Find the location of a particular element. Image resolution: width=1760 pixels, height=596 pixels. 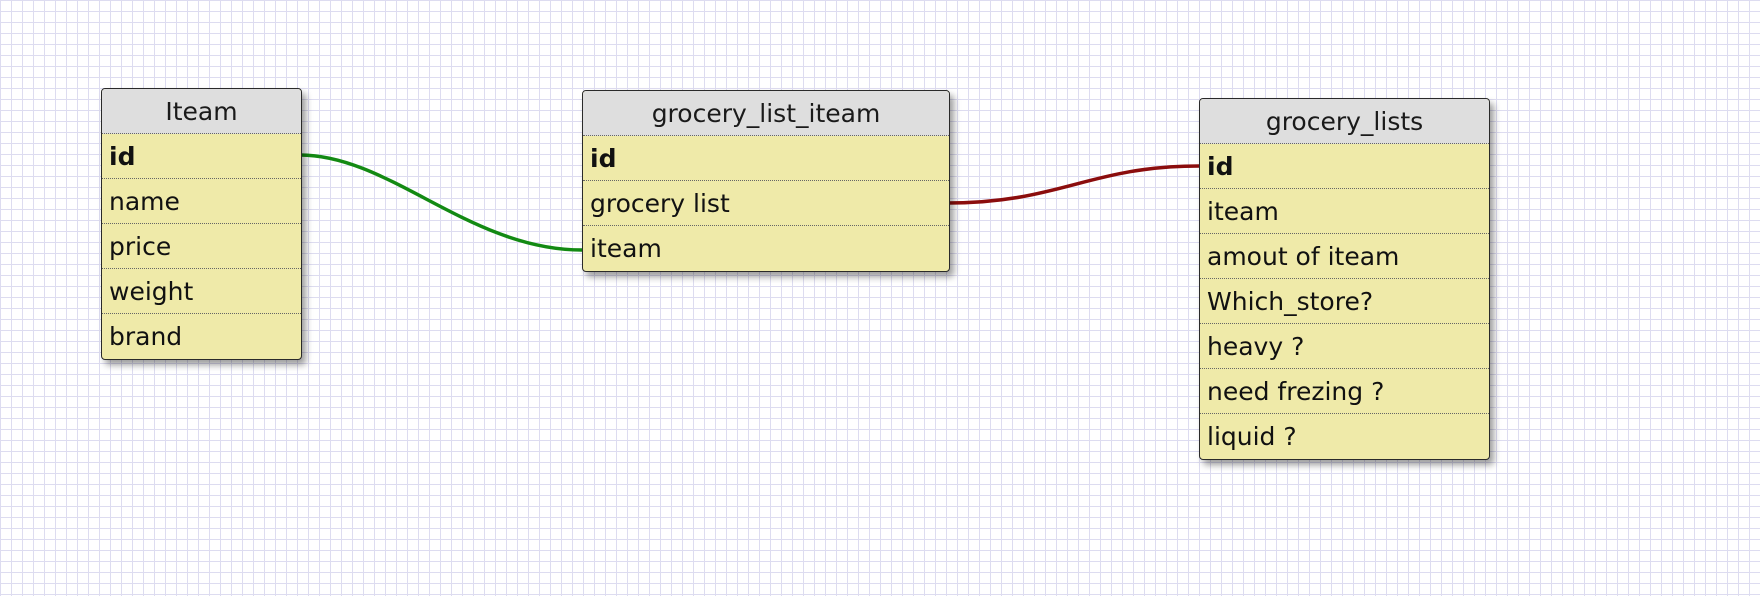

field-which-store: Which_store? is located at coordinates (1344, 301).